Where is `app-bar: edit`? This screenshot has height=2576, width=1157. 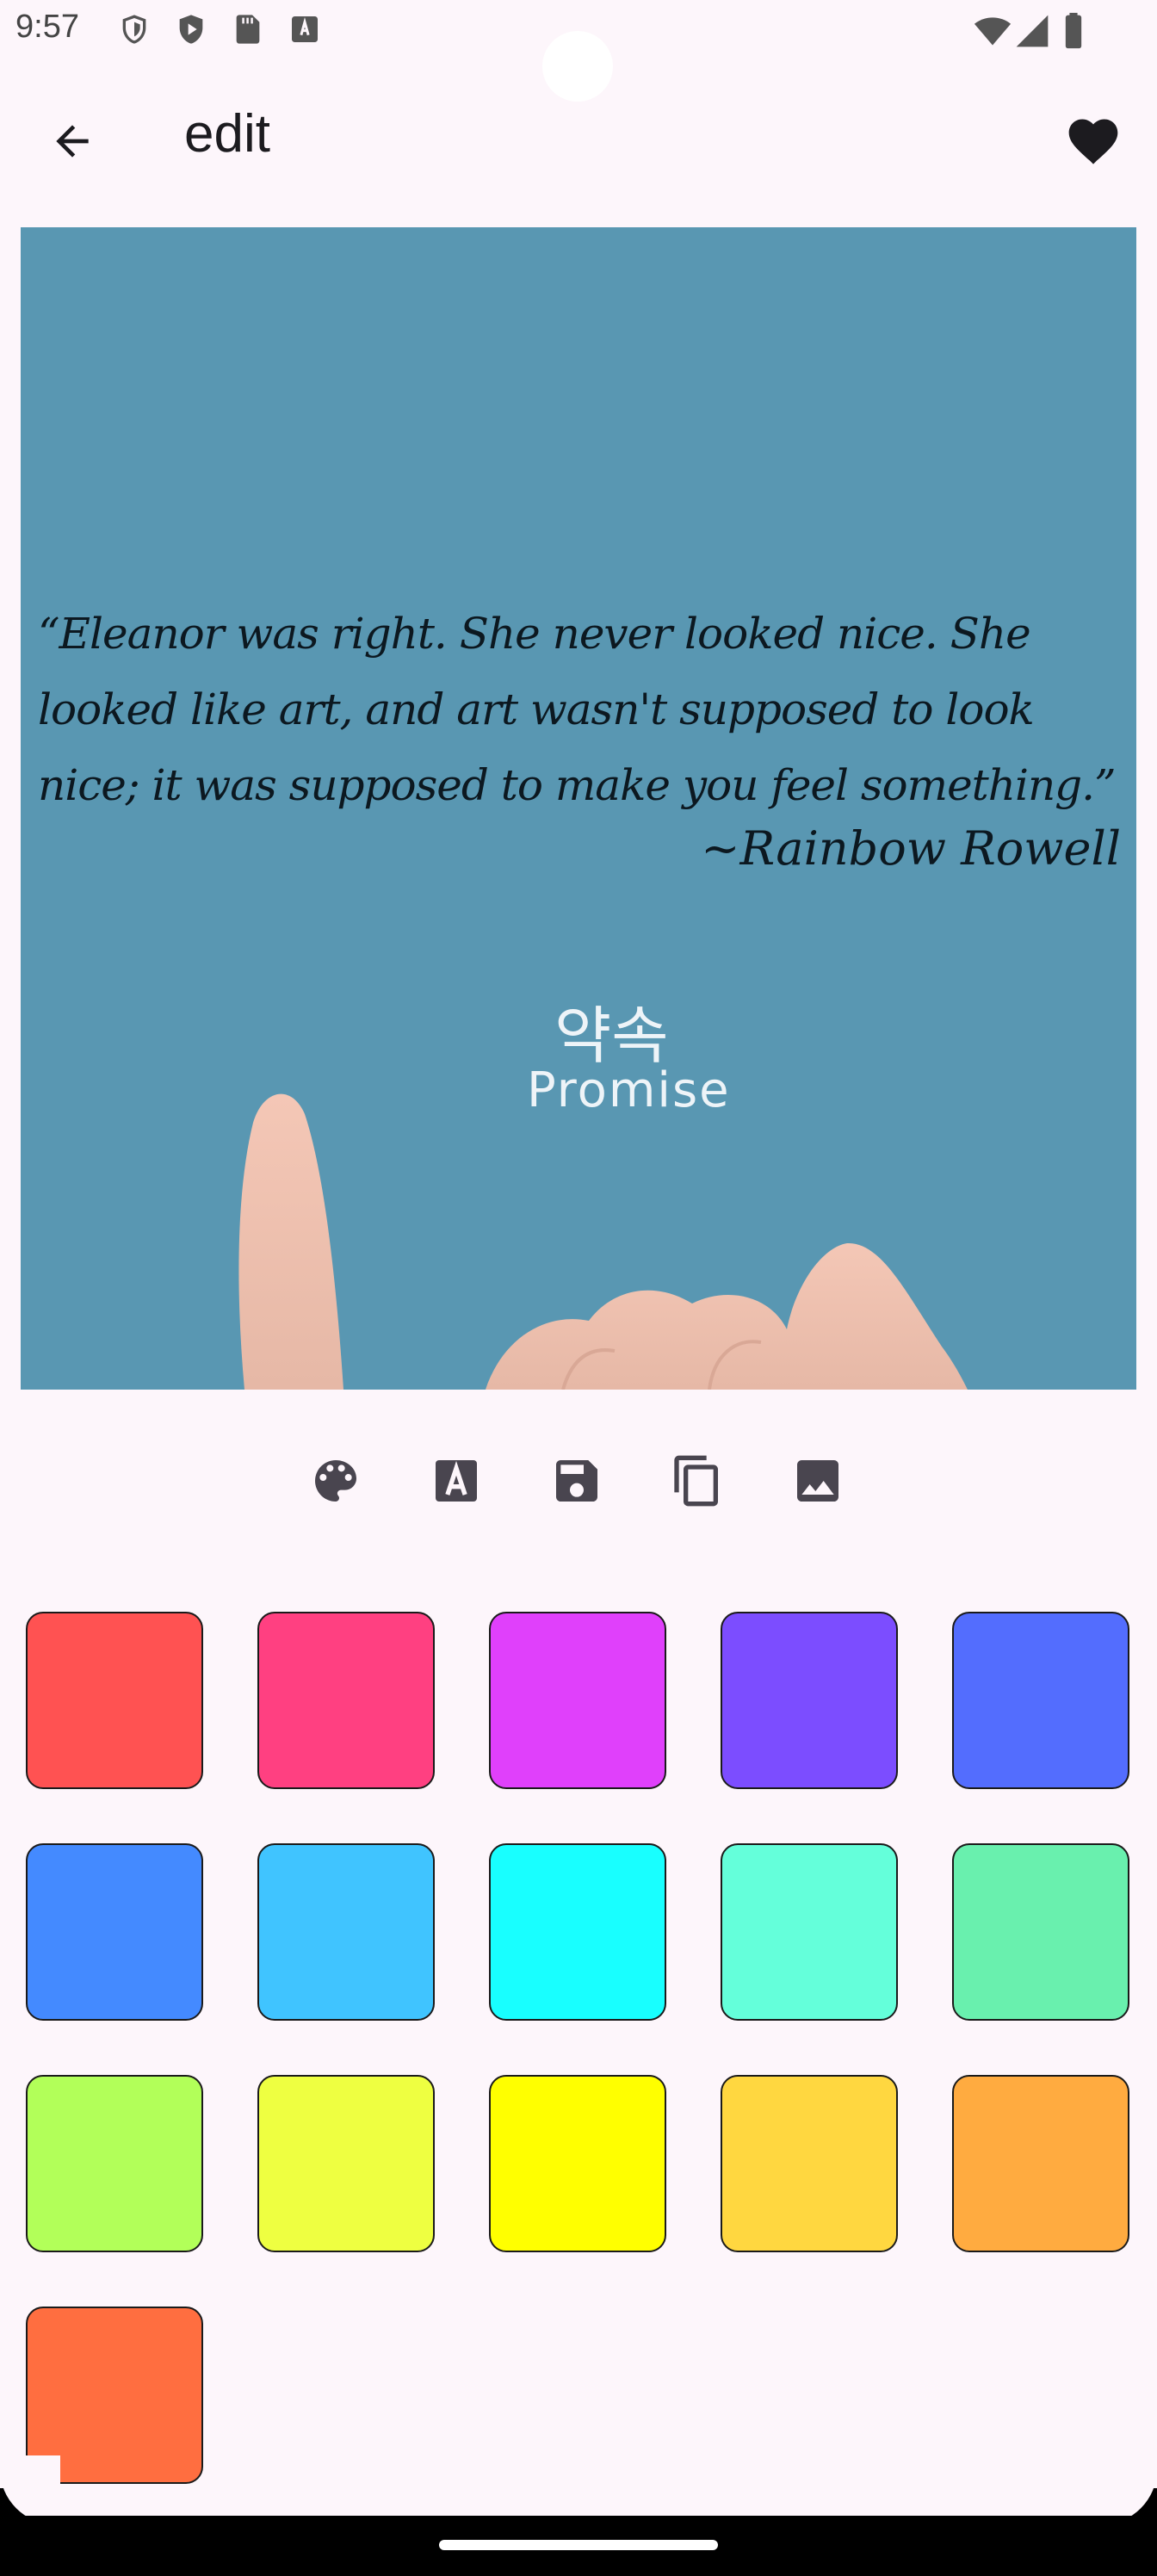 app-bar: edit is located at coordinates (579, 135).